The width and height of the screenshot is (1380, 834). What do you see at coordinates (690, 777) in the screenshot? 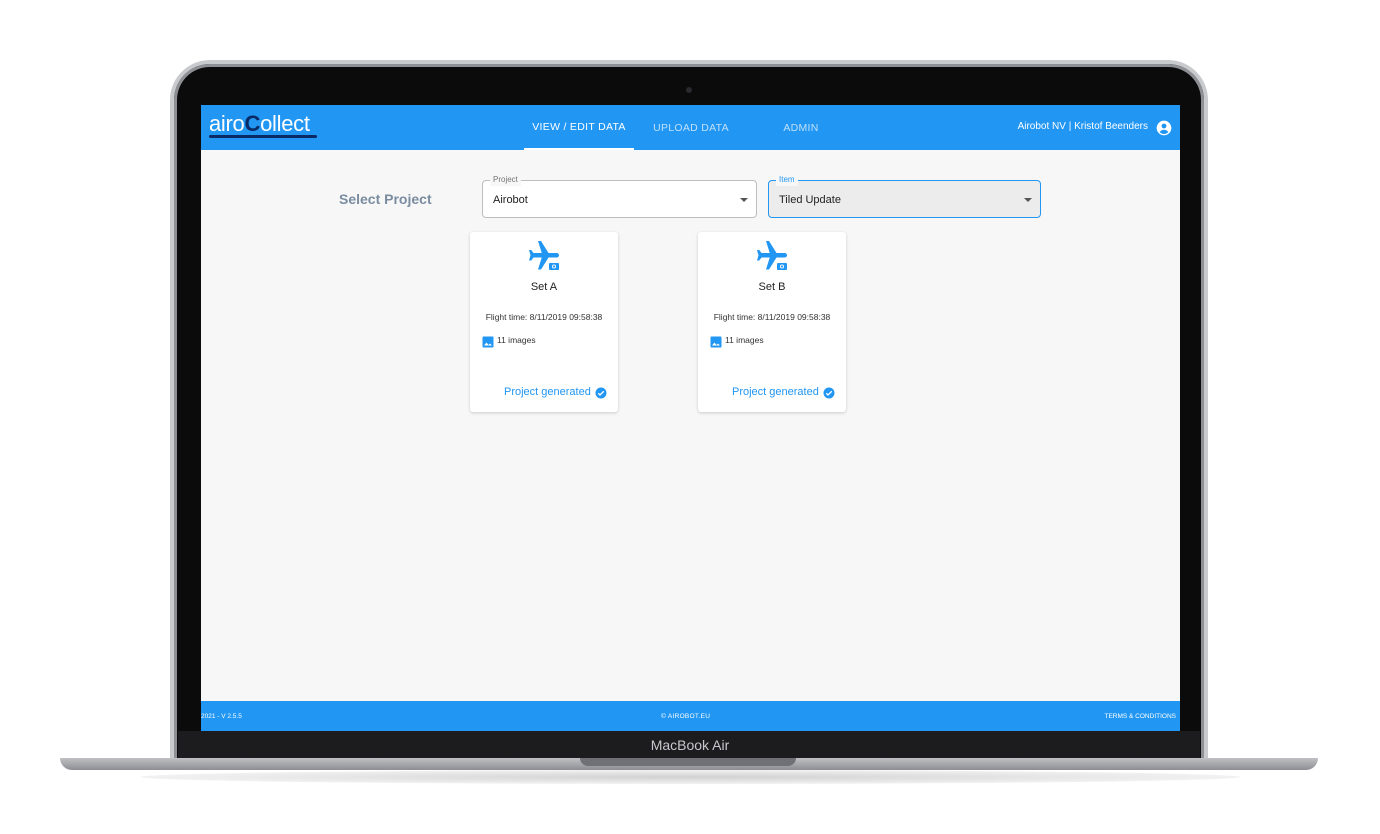
I see `laptop-shadow` at bounding box center [690, 777].